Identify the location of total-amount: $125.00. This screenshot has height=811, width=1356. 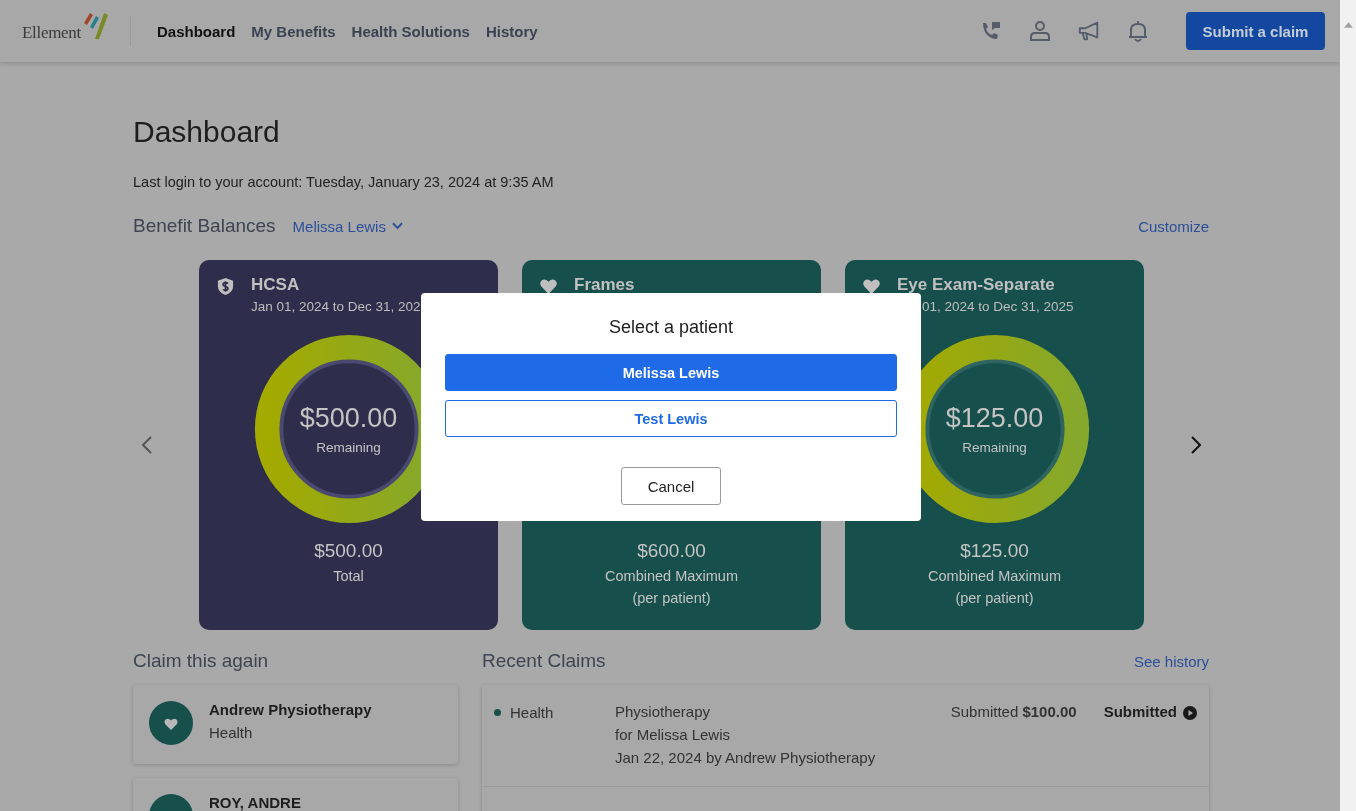
(994, 551).